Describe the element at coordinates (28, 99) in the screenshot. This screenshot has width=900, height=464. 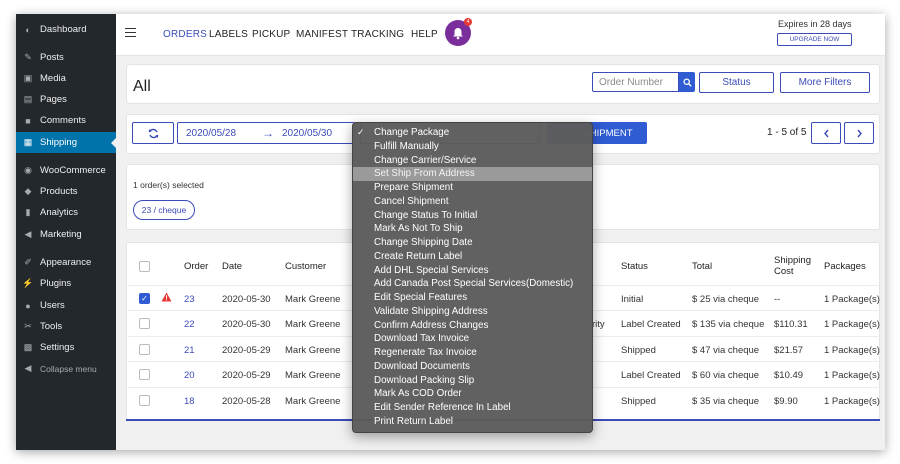
I see `pages-icon: ▤` at that location.